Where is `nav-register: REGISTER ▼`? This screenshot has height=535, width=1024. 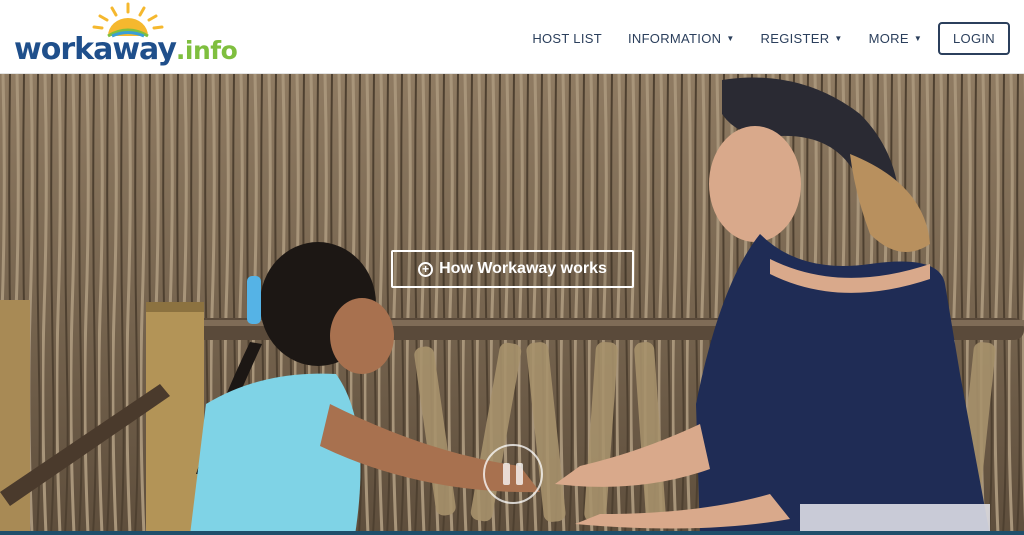 nav-register: REGISTER ▼ is located at coordinates (802, 38).